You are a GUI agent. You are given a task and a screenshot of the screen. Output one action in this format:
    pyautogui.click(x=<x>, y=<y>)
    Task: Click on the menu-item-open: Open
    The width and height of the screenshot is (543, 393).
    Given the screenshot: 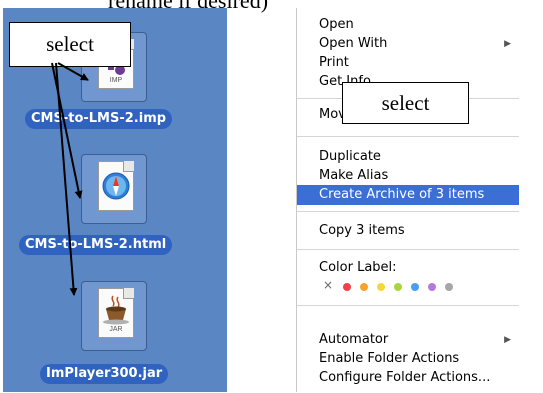 What is the action you would take?
    pyautogui.click(x=408, y=25)
    